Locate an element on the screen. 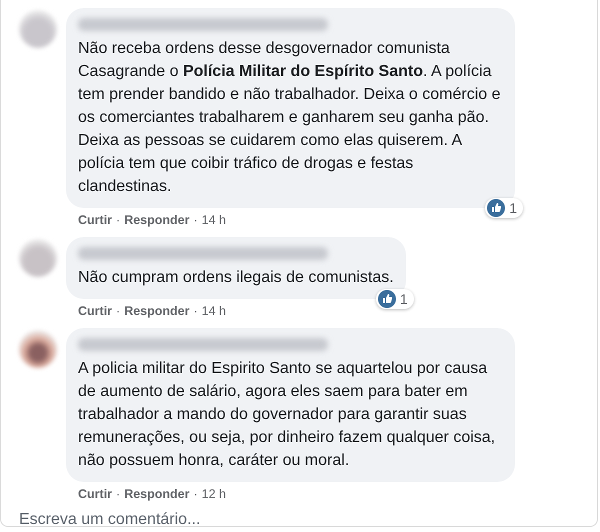 The width and height of the screenshot is (600, 532). comment-text: Não cumpram ordens ilegais de comunistas. is located at coordinates (236, 278).